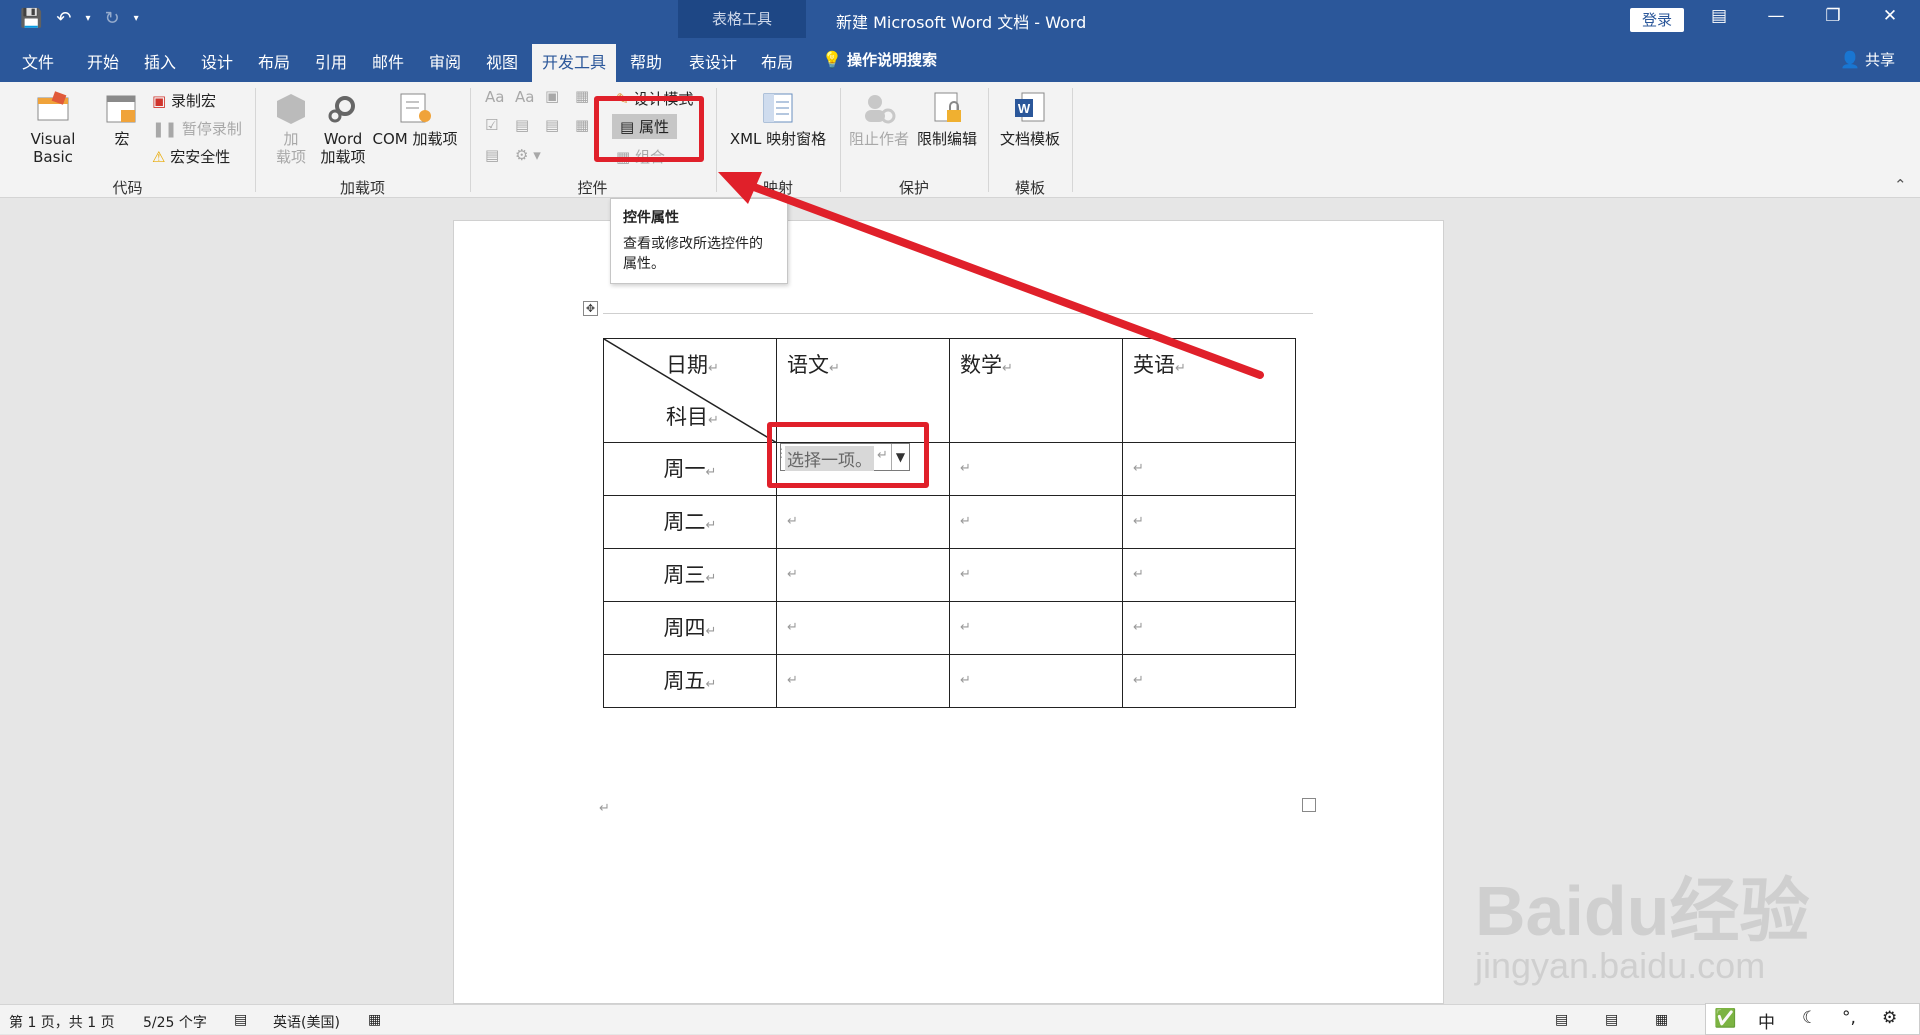 Image resolution: width=1920 pixels, height=1035 pixels. What do you see at coordinates (175, 1022) in the screenshot?
I see `word-count: 5/25 个字` at bounding box center [175, 1022].